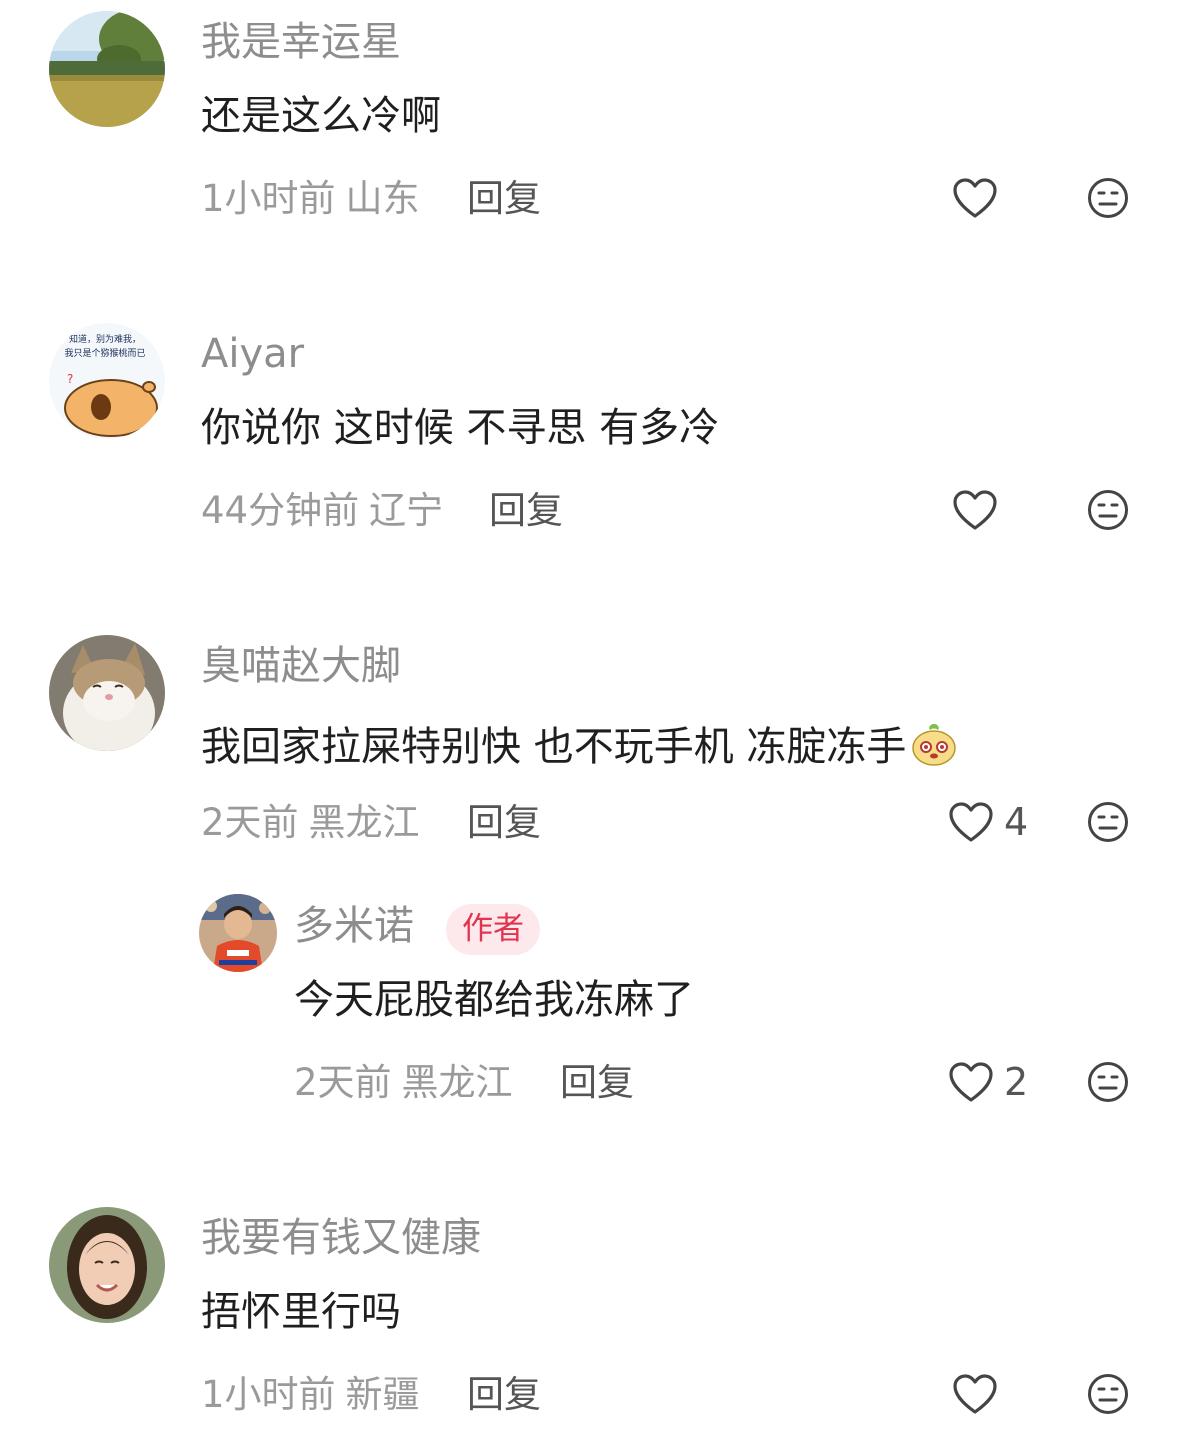  I want to click on comment-text: 今天屁股都给我冻麻了, so click(494, 1000).